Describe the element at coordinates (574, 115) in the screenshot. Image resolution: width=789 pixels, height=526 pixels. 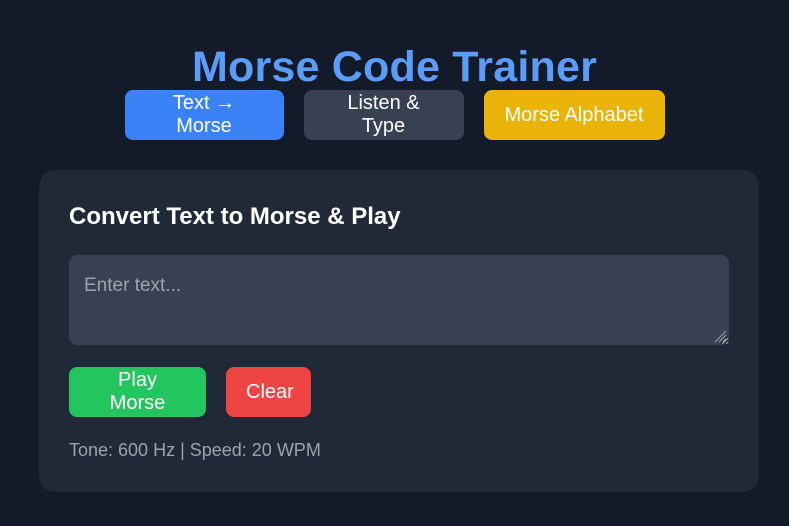
I see `tab-morse-alphabet: Morse Alphabet` at that location.